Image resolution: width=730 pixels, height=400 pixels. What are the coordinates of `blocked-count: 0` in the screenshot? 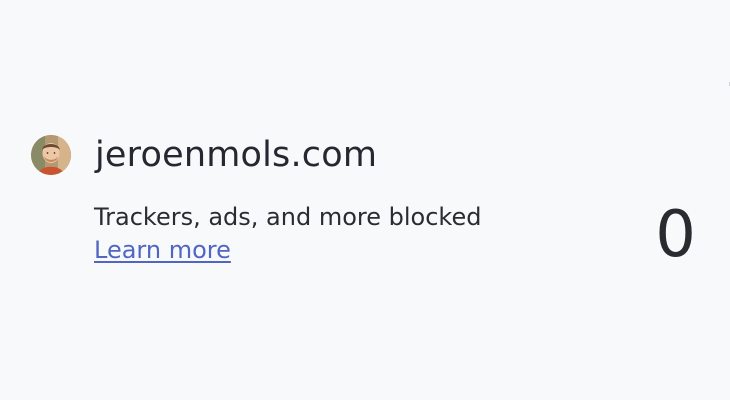 It's located at (675, 235).